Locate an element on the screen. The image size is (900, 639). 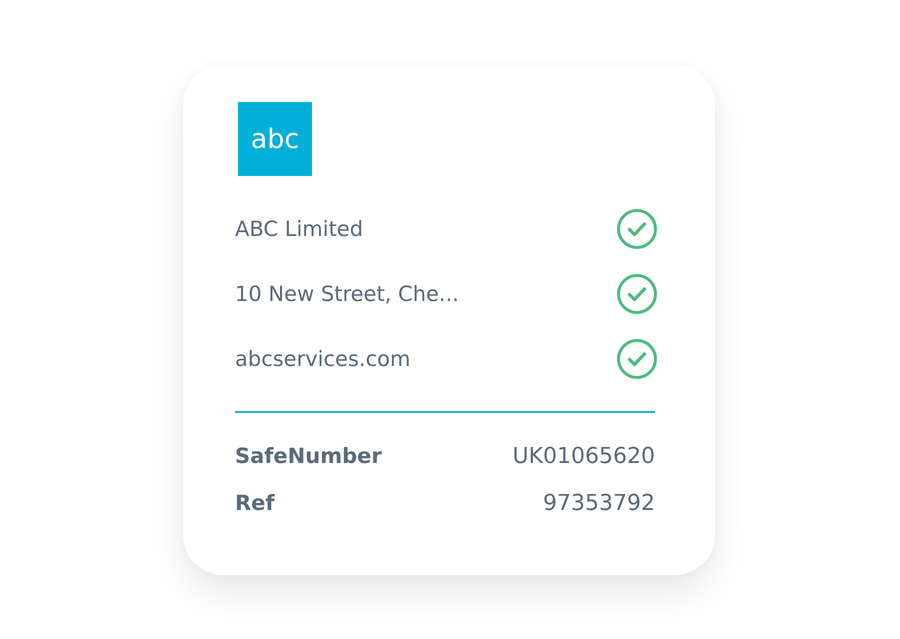
identifier-label: Ref is located at coordinates (255, 503).